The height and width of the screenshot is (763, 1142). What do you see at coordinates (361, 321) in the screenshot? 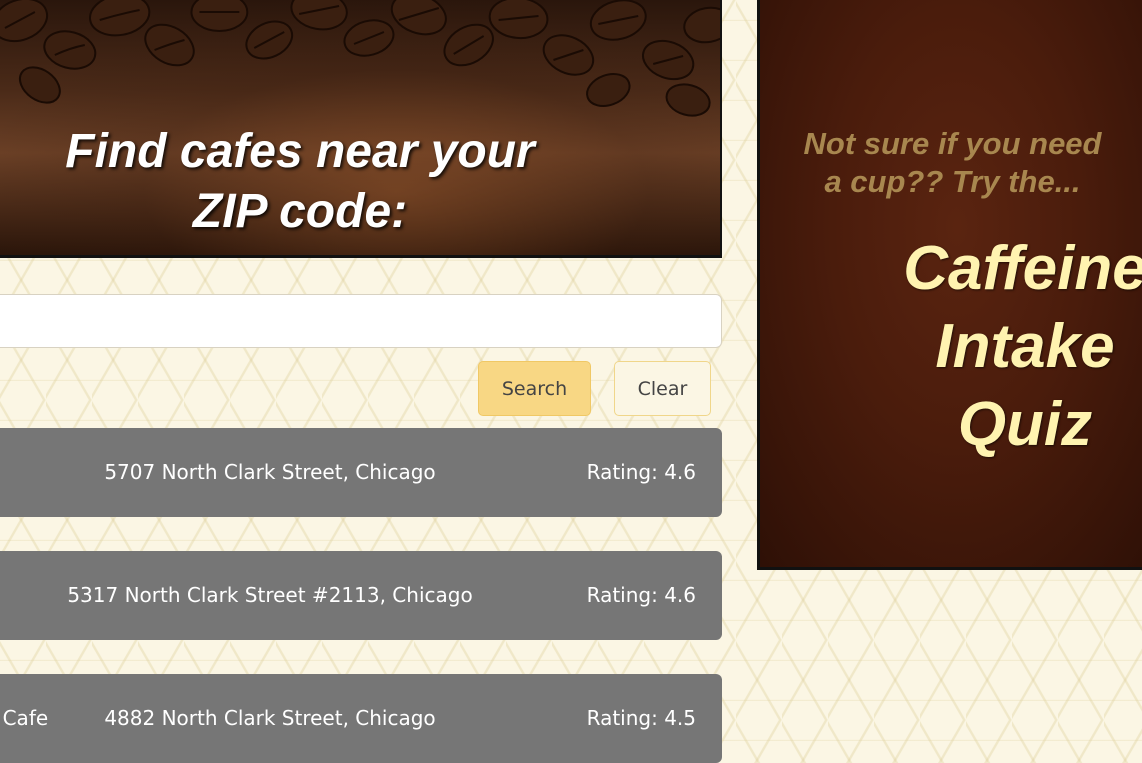
I see `zip-code-input` at bounding box center [361, 321].